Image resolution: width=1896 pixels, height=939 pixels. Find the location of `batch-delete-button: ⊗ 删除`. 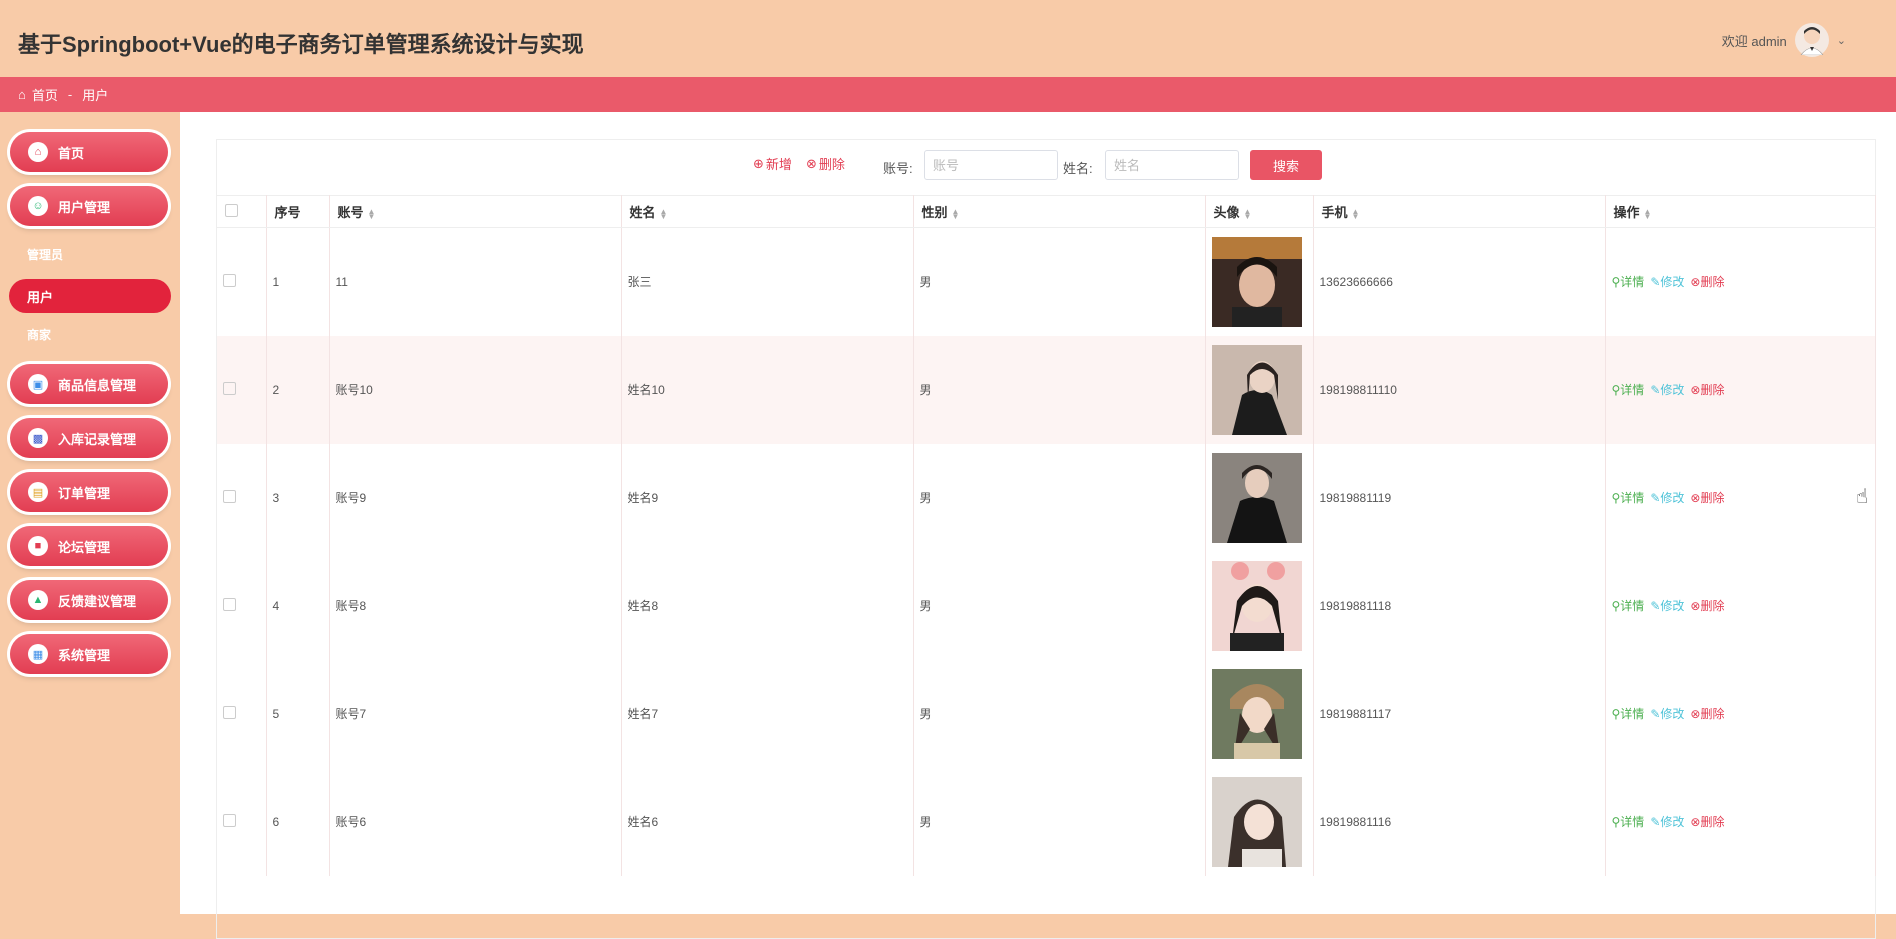

batch-delete-button: ⊗ 删除 is located at coordinates (825, 163).